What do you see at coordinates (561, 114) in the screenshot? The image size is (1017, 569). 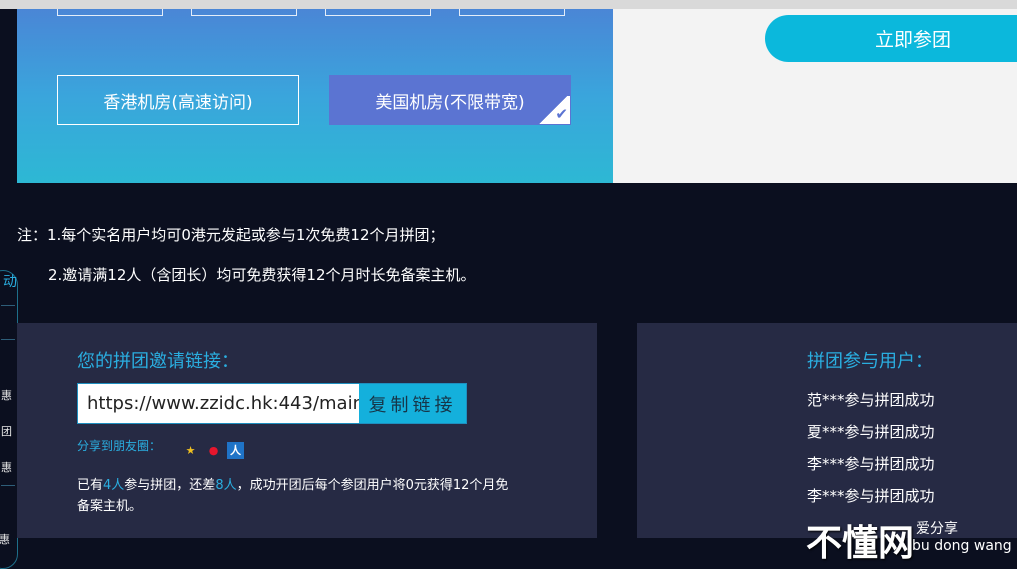 I see `checkmark-icon: ✔` at bounding box center [561, 114].